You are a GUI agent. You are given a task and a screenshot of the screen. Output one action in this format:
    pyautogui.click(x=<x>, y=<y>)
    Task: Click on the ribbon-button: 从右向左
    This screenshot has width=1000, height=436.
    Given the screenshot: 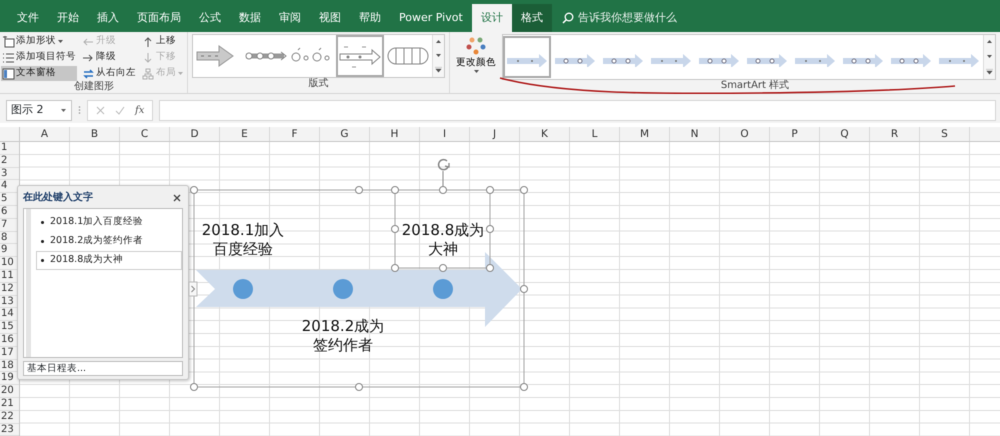 What is the action you would take?
    pyautogui.click(x=109, y=73)
    